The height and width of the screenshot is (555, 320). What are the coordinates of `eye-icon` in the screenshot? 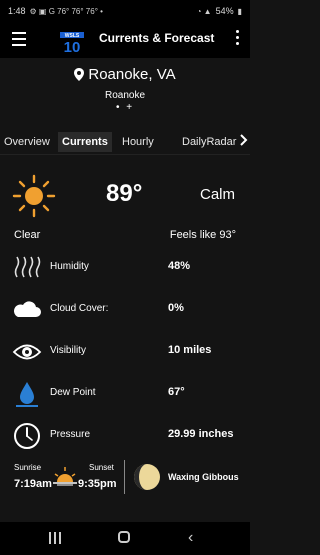 It's located at (27, 352).